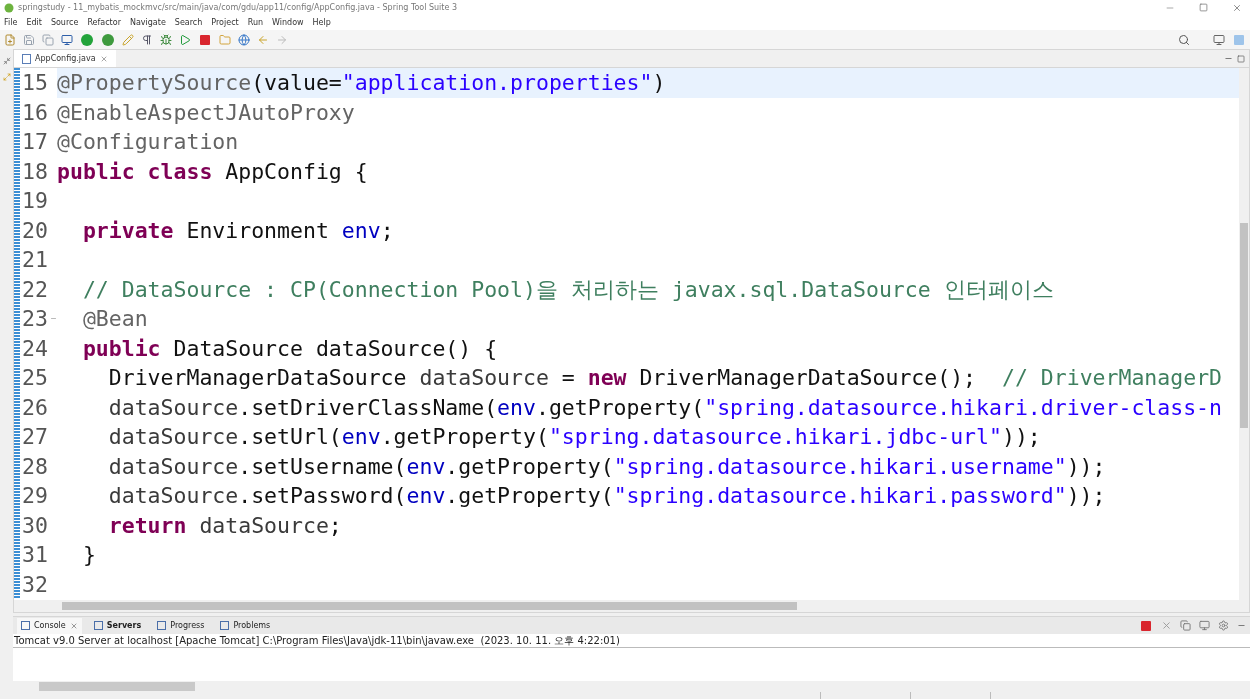  I want to click on menu-item: Run, so click(255, 22).